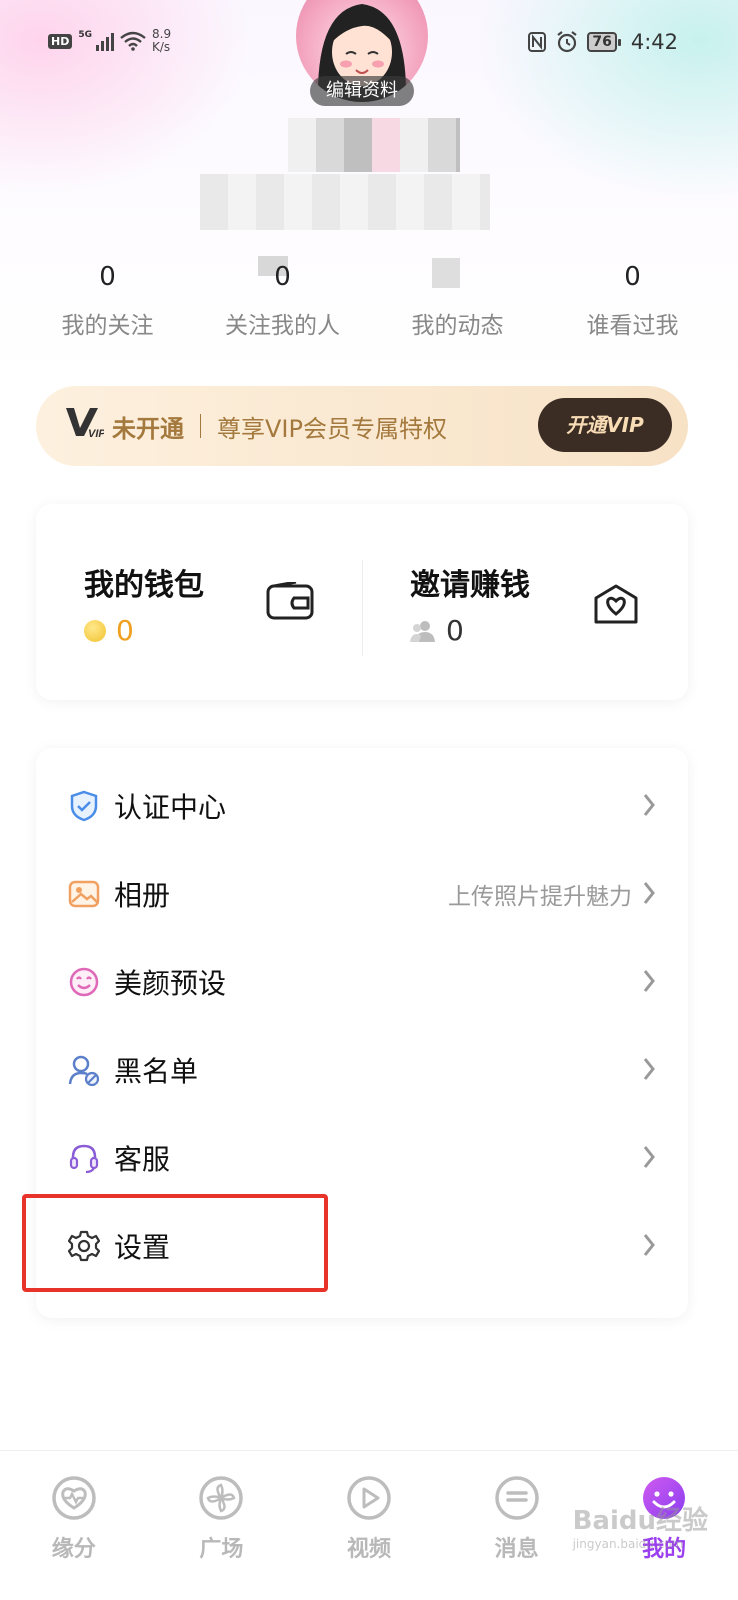 Image resolution: width=738 pixels, height=1600 pixels. What do you see at coordinates (175, 1243) in the screenshot?
I see `settings-highlight-box` at bounding box center [175, 1243].